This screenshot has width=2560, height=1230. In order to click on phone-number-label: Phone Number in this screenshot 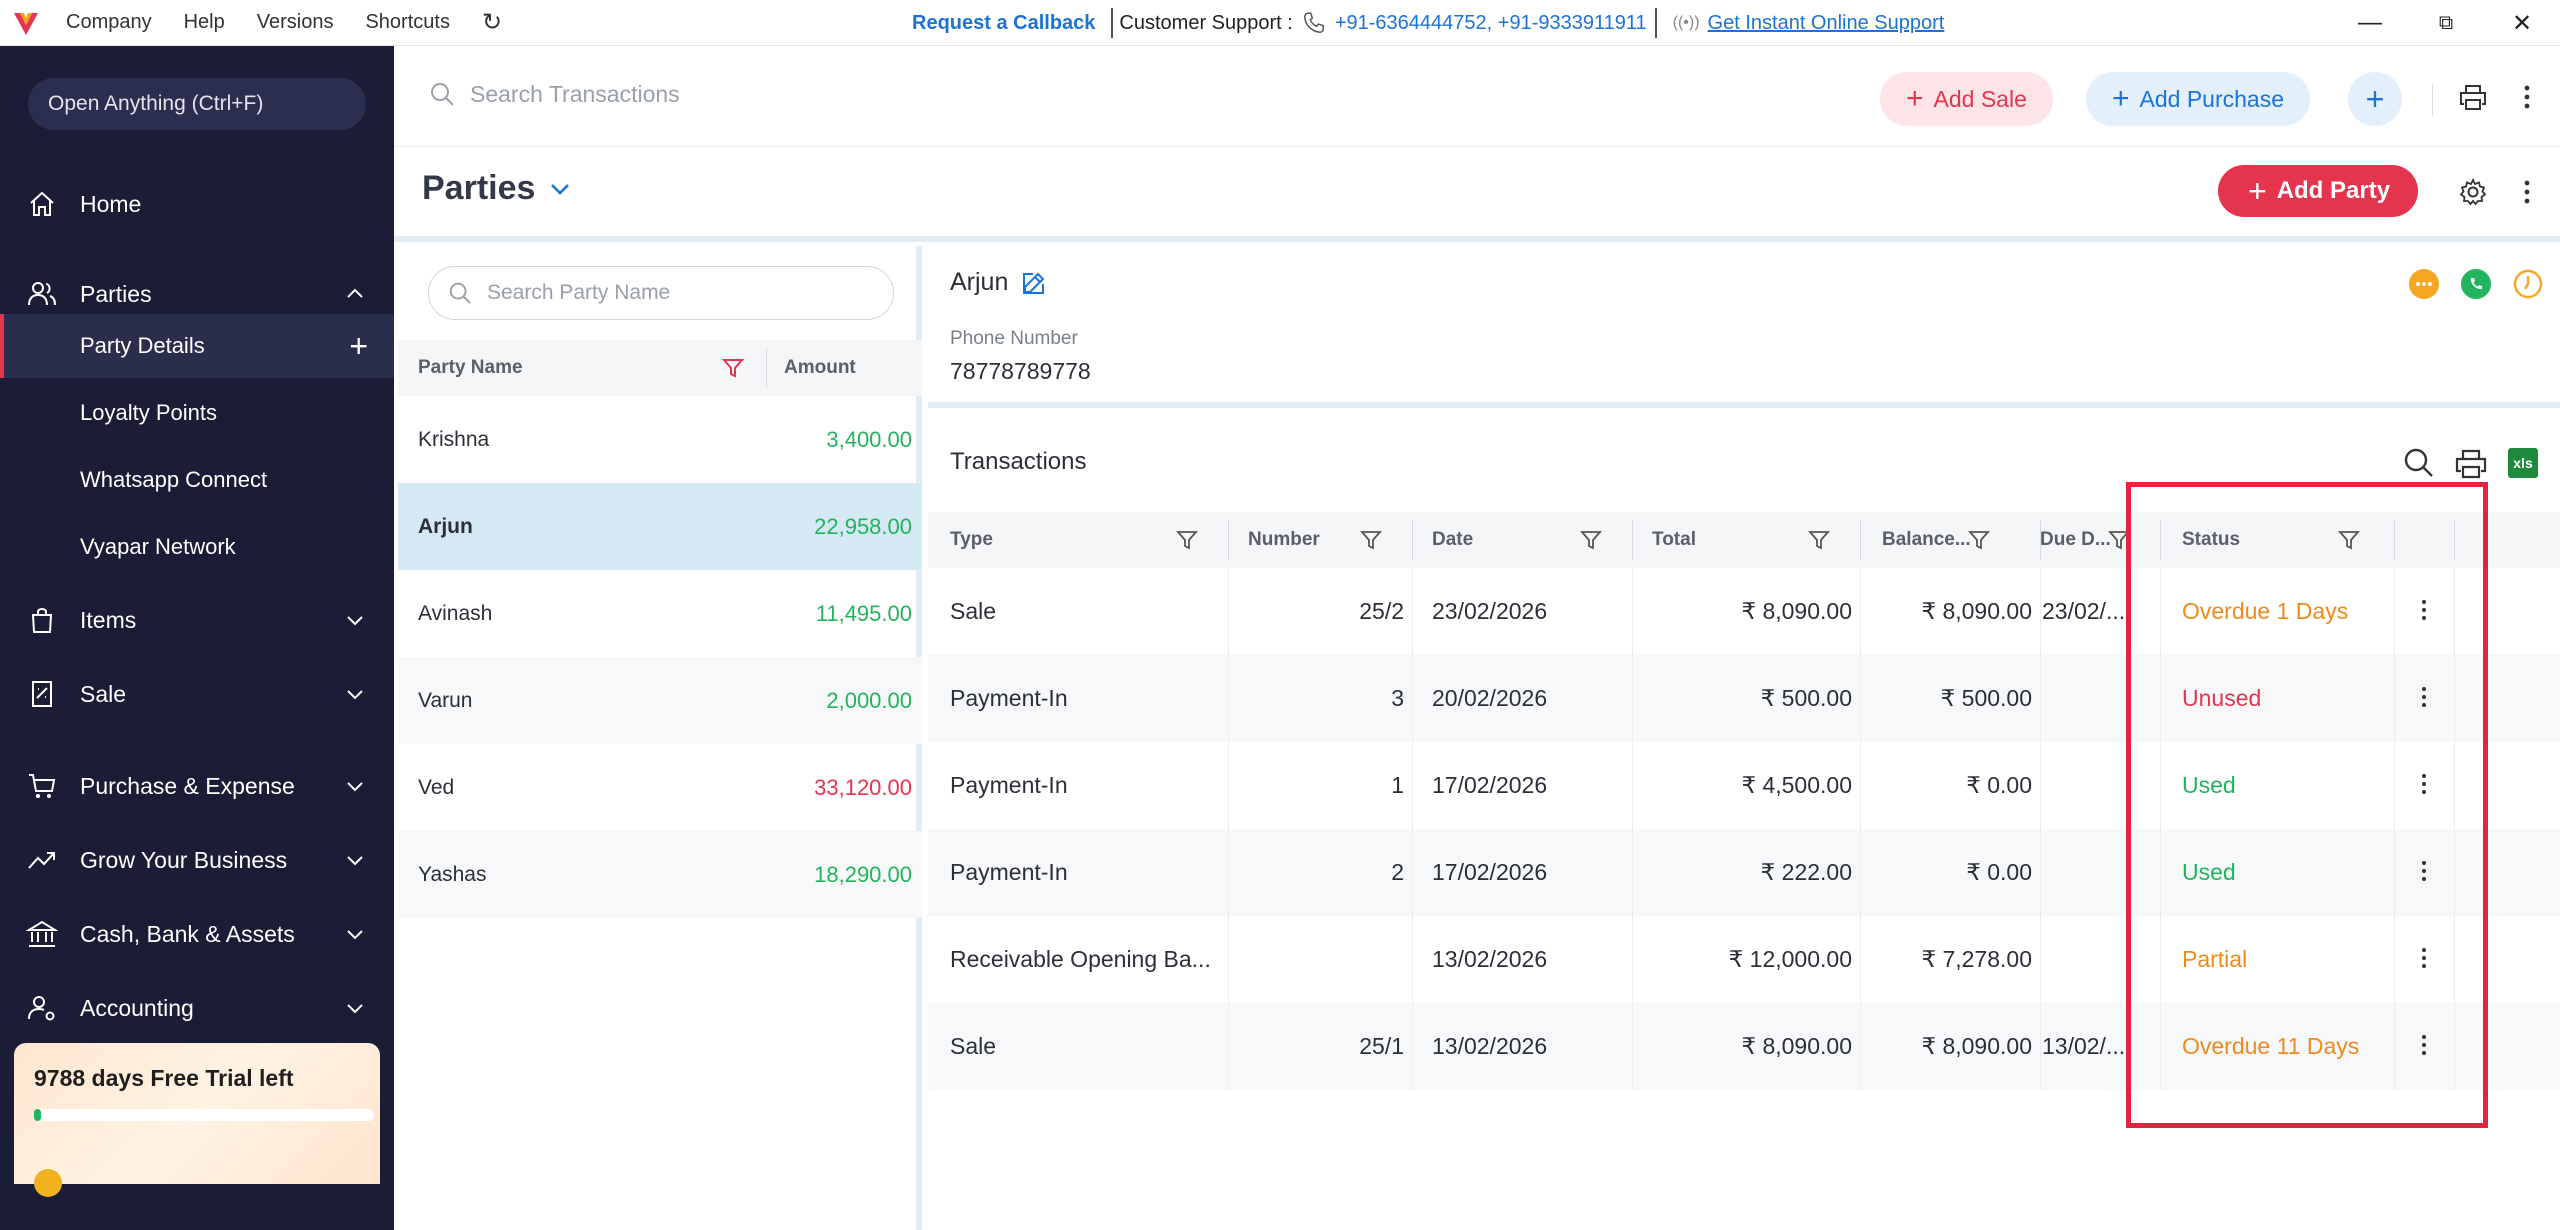, I will do `click(1014, 338)`.